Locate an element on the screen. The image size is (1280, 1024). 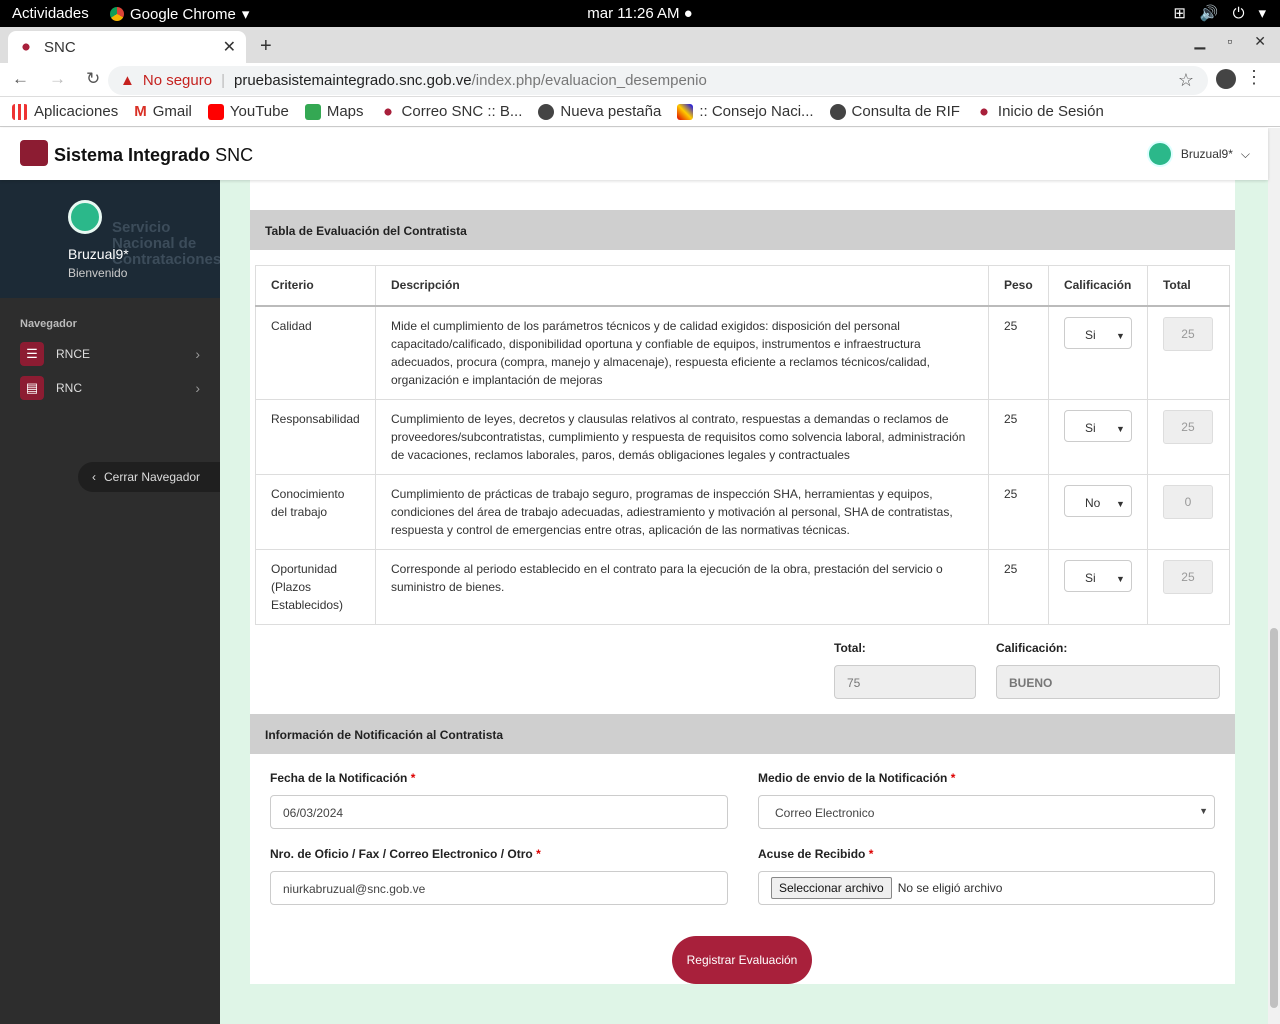
select-value: Si is located at coordinates (1090, 427).